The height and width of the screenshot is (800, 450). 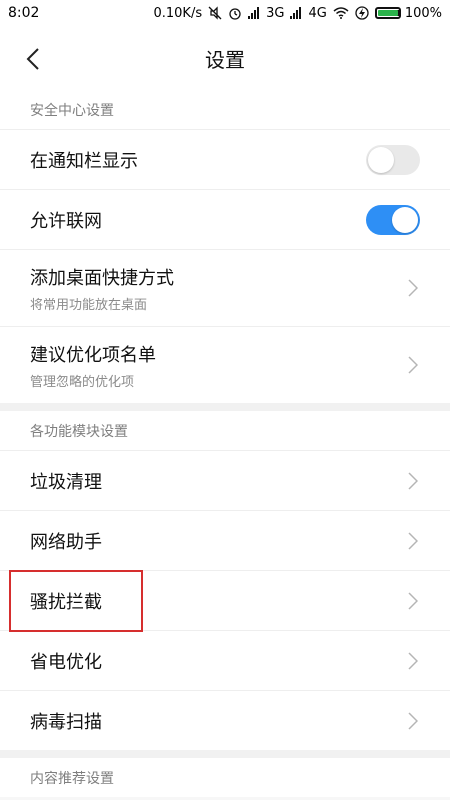 What do you see at coordinates (225, 660) in the screenshot?
I see `module-item-power-saving: 省电优化` at bounding box center [225, 660].